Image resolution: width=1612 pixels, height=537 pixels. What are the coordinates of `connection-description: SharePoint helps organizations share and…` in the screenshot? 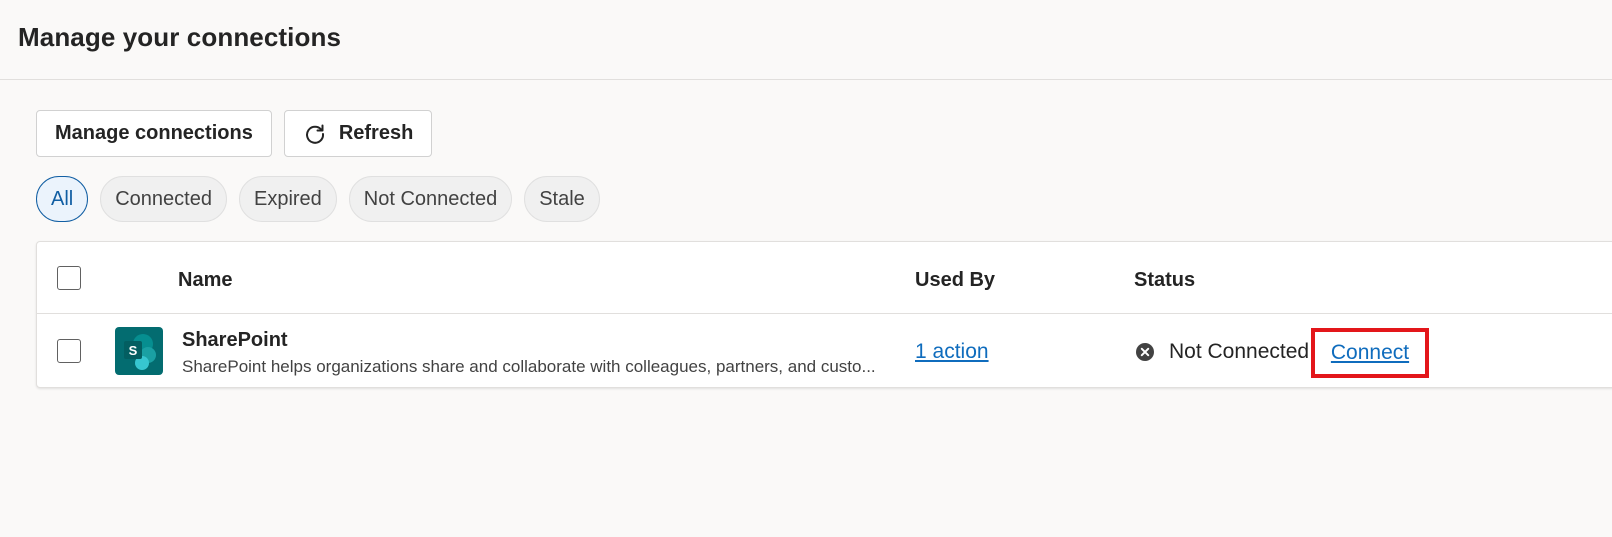 It's located at (529, 366).